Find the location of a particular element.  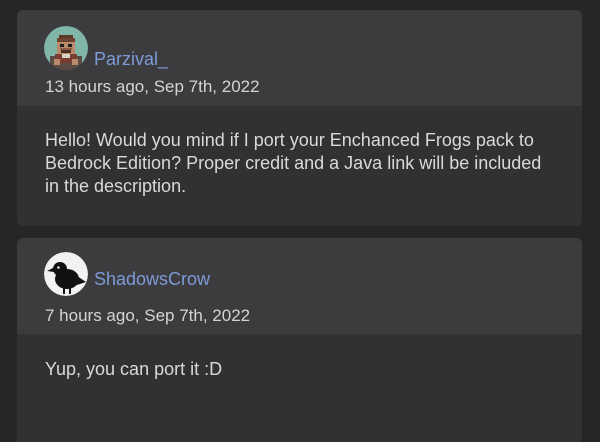

comment-timestamp: 13 hours ago, Sep 7th, 2022 is located at coordinates (152, 86).